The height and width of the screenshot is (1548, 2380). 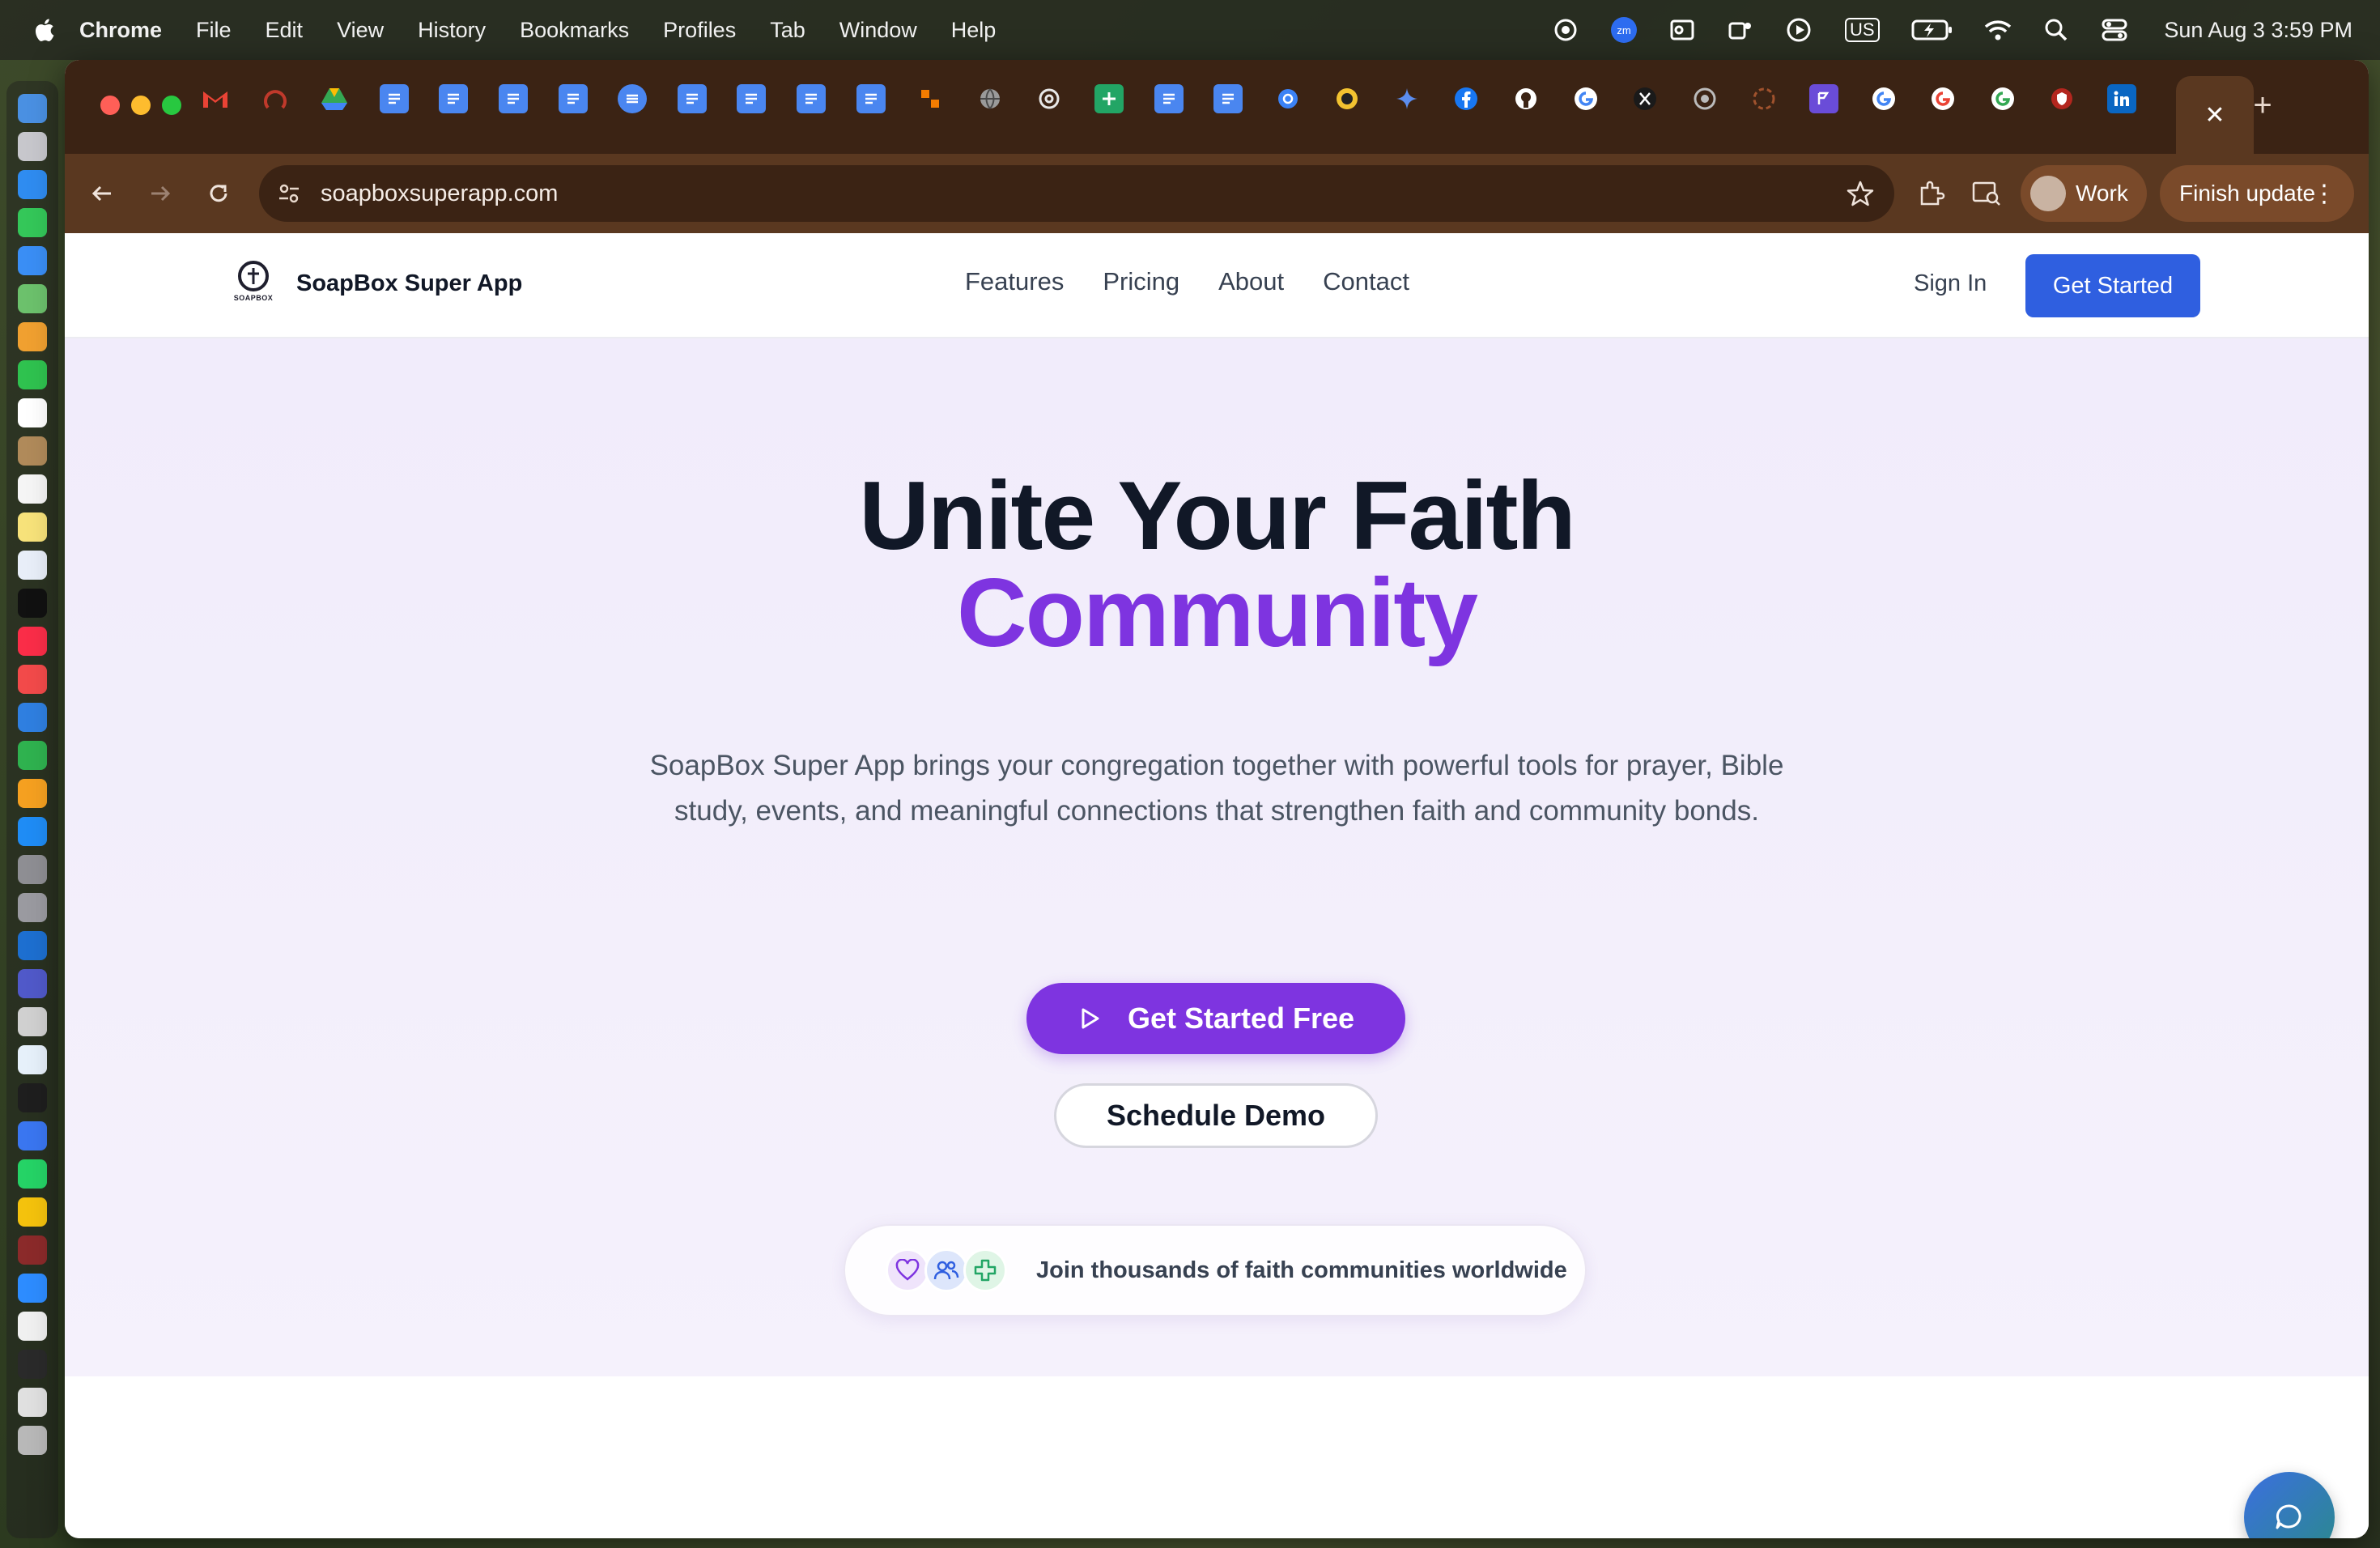 What do you see at coordinates (32, 755) in the screenshot?
I see `numbers-app-icon` at bounding box center [32, 755].